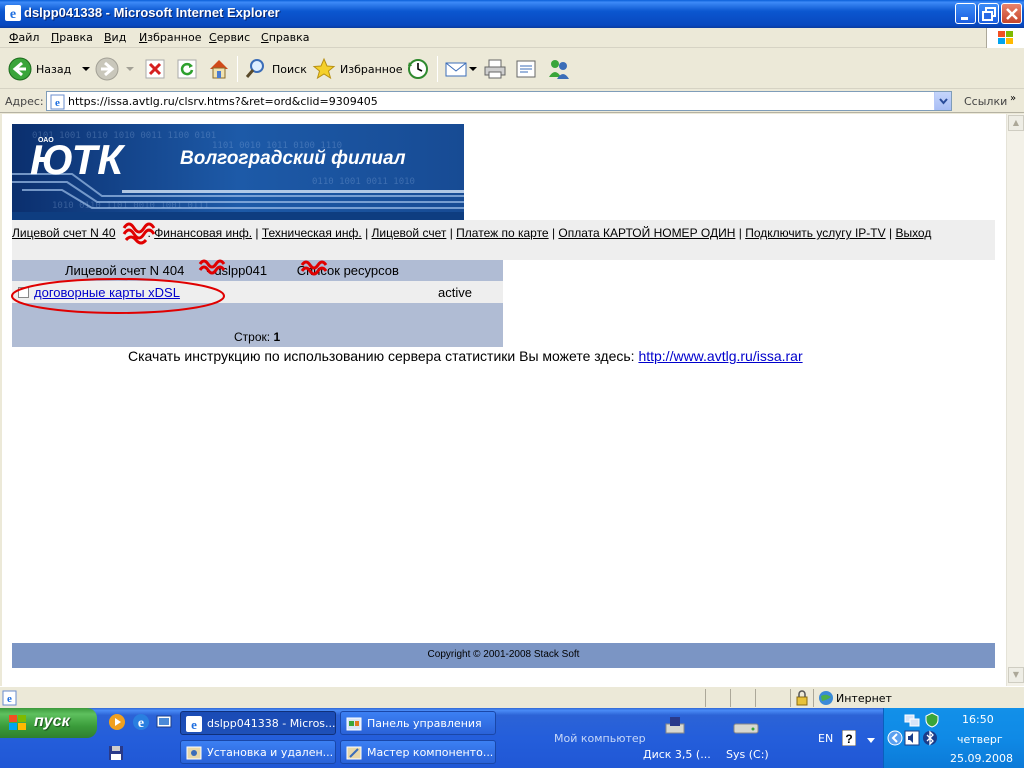 This screenshot has width=1024, height=768. I want to click on forward-dropdown-icon, so click(130, 69).